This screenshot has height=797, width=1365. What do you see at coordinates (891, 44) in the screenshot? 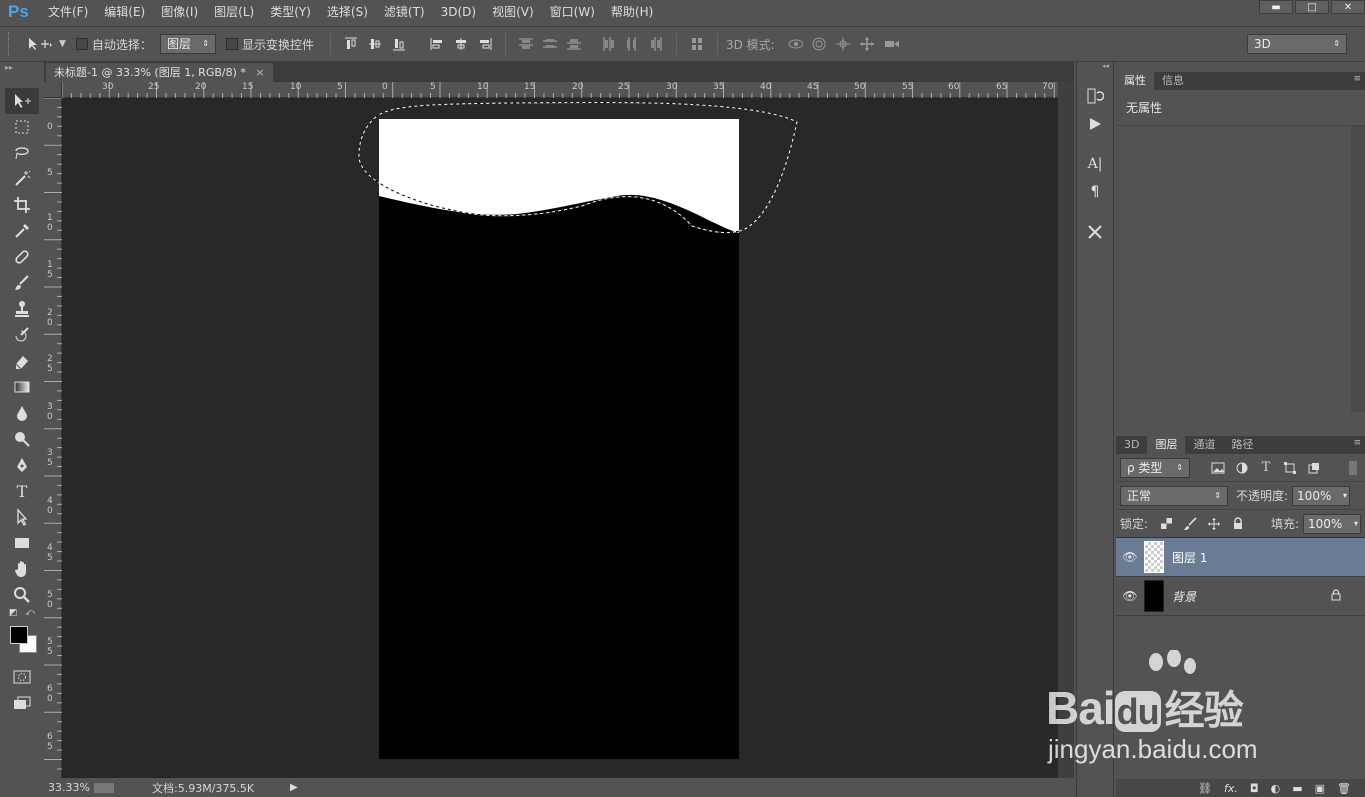
I see `3d-scale-icon` at bounding box center [891, 44].